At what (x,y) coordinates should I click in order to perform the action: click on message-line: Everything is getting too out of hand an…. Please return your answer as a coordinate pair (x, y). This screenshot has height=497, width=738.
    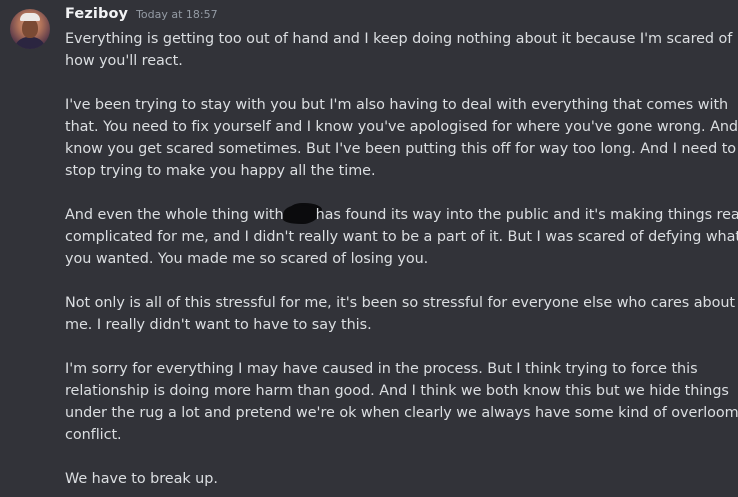
    Looking at the image, I should click on (399, 39).